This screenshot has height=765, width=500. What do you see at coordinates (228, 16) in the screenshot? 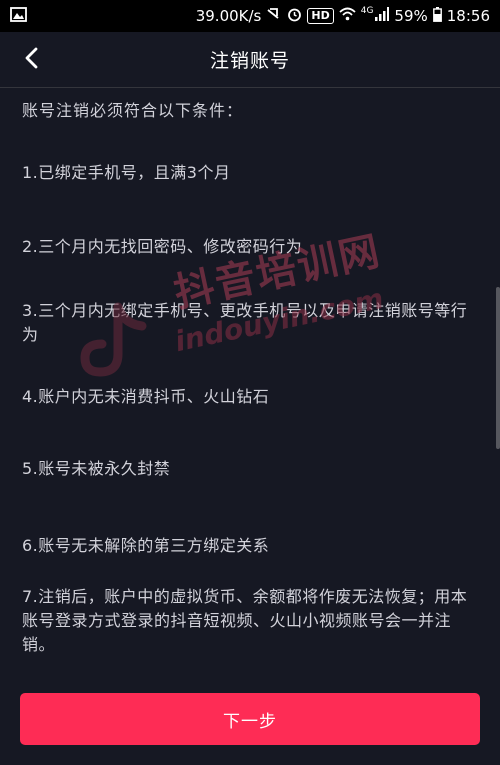
I see `network-speed: 39.00K/s` at bounding box center [228, 16].